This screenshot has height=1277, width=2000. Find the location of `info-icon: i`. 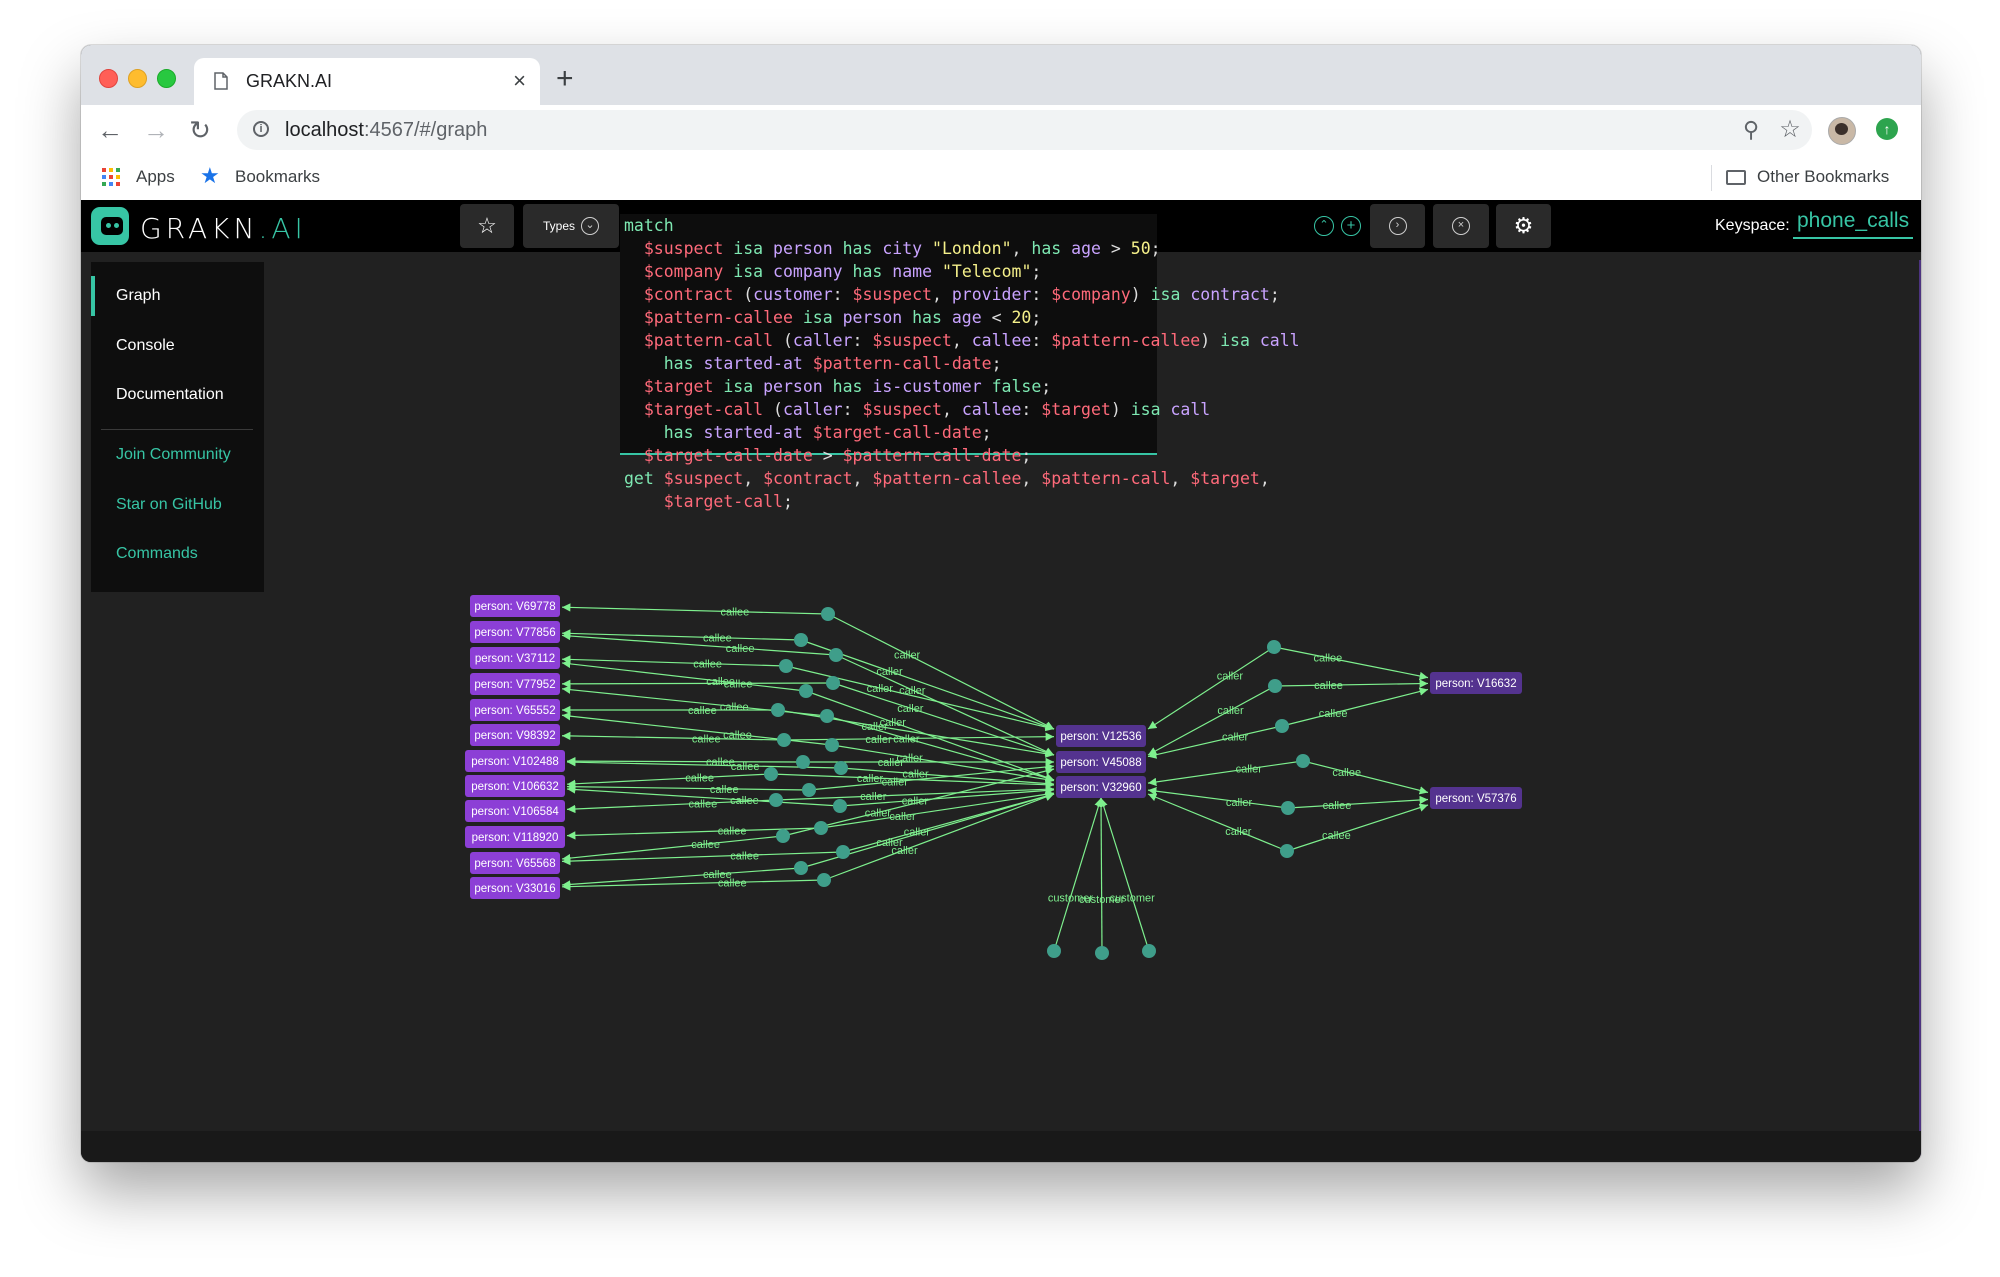

info-icon: i is located at coordinates (261, 129).